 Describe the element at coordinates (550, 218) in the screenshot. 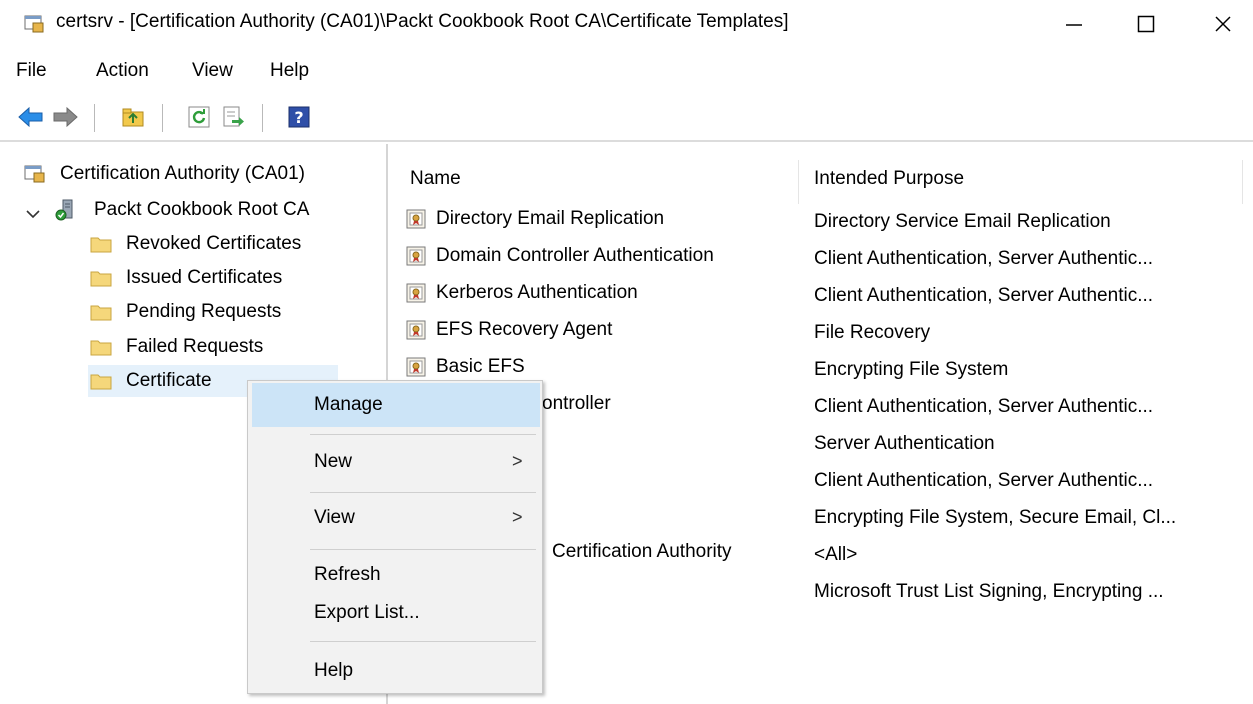

I see `template-name: Directory Email Replication` at that location.